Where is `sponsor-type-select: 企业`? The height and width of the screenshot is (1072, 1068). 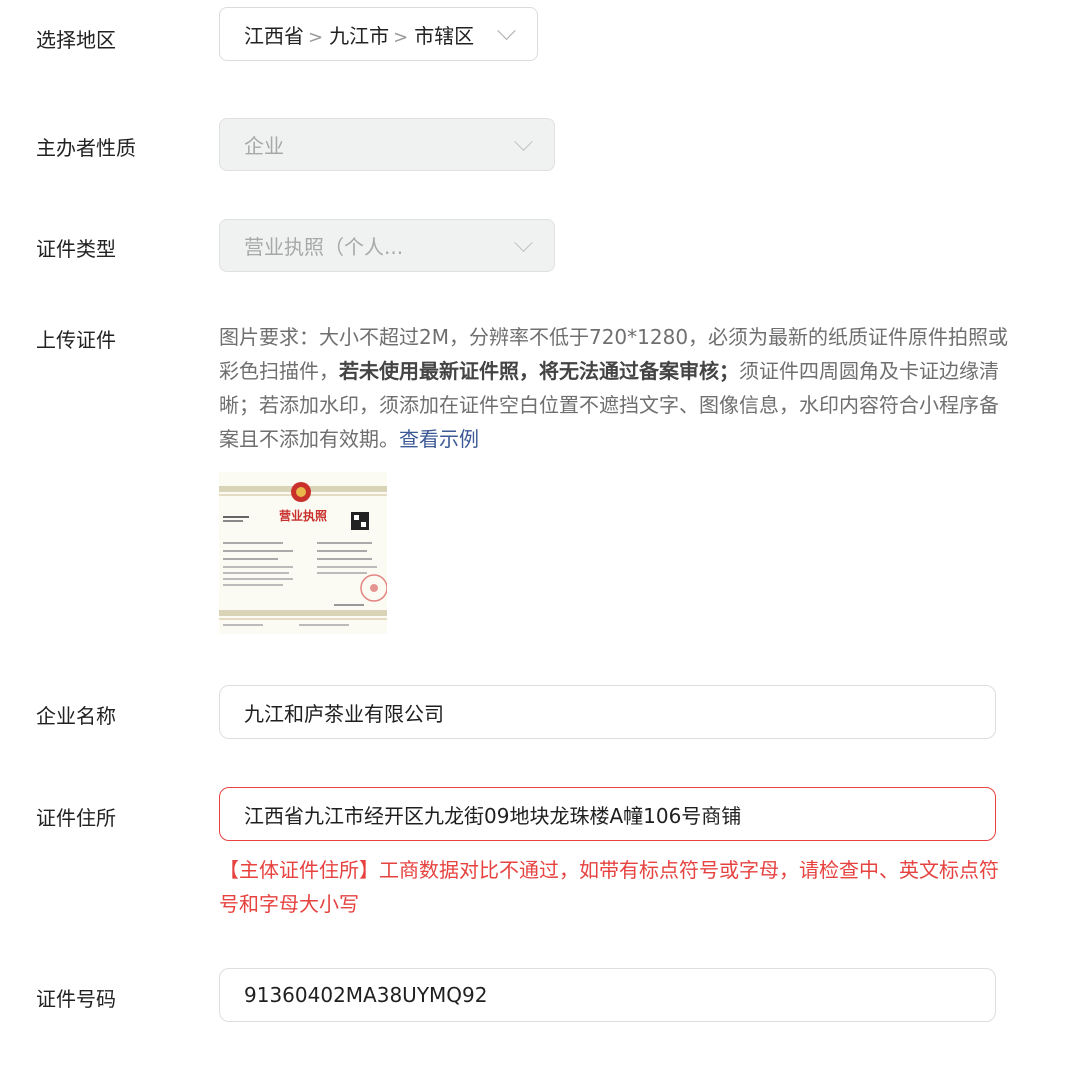 sponsor-type-select: 企业 is located at coordinates (387, 144).